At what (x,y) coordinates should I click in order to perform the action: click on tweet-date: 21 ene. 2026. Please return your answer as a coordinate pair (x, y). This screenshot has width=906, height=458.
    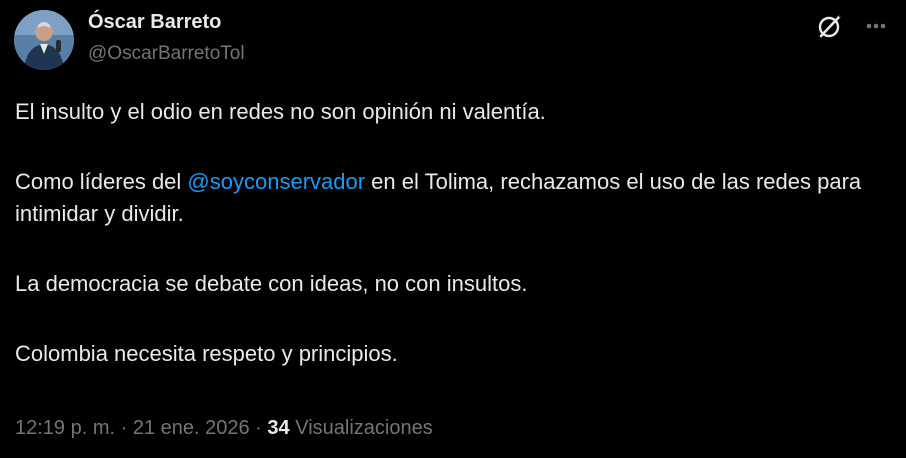
    Looking at the image, I should click on (191, 428).